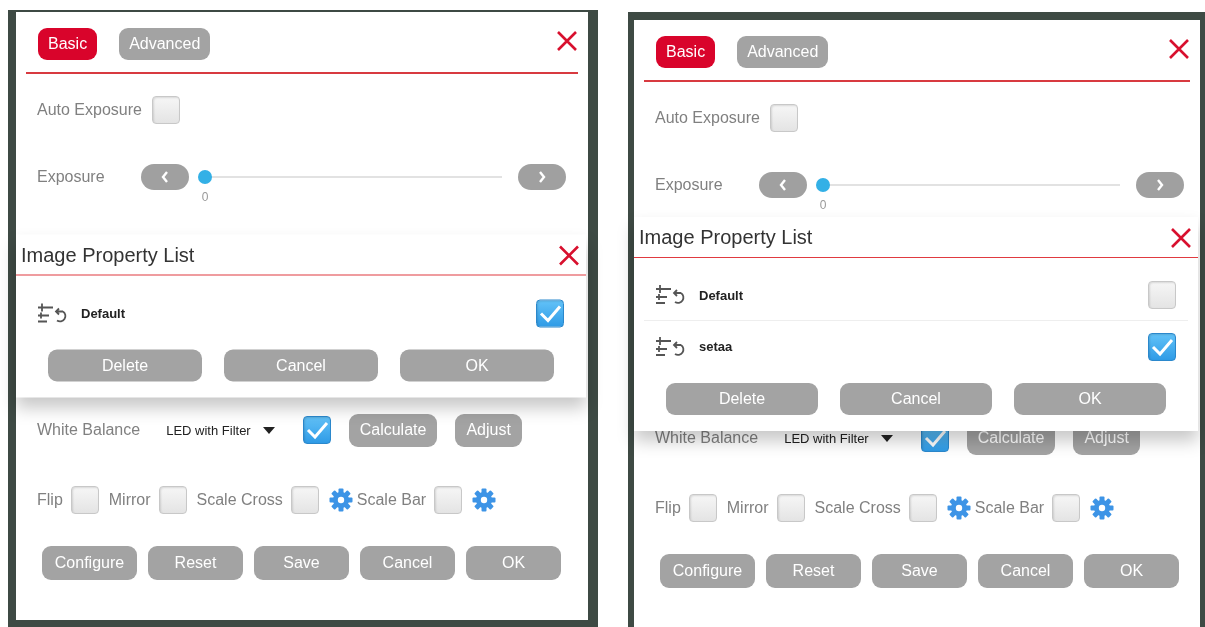  I want to click on list-item: setaa, so click(916, 346).